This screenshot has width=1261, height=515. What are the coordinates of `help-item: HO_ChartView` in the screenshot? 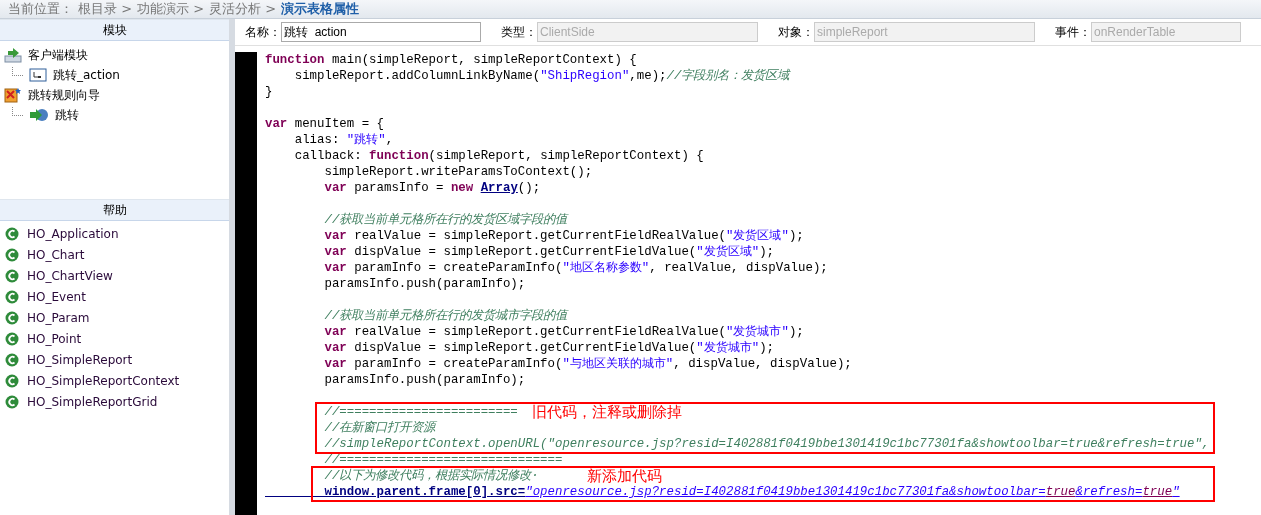 It's located at (70, 275).